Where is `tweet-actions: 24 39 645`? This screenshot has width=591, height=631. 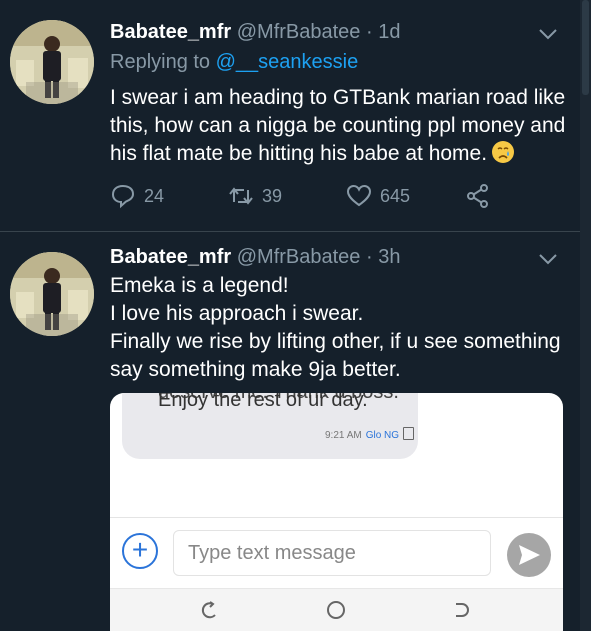 tweet-actions: 24 39 645 is located at coordinates (330, 198).